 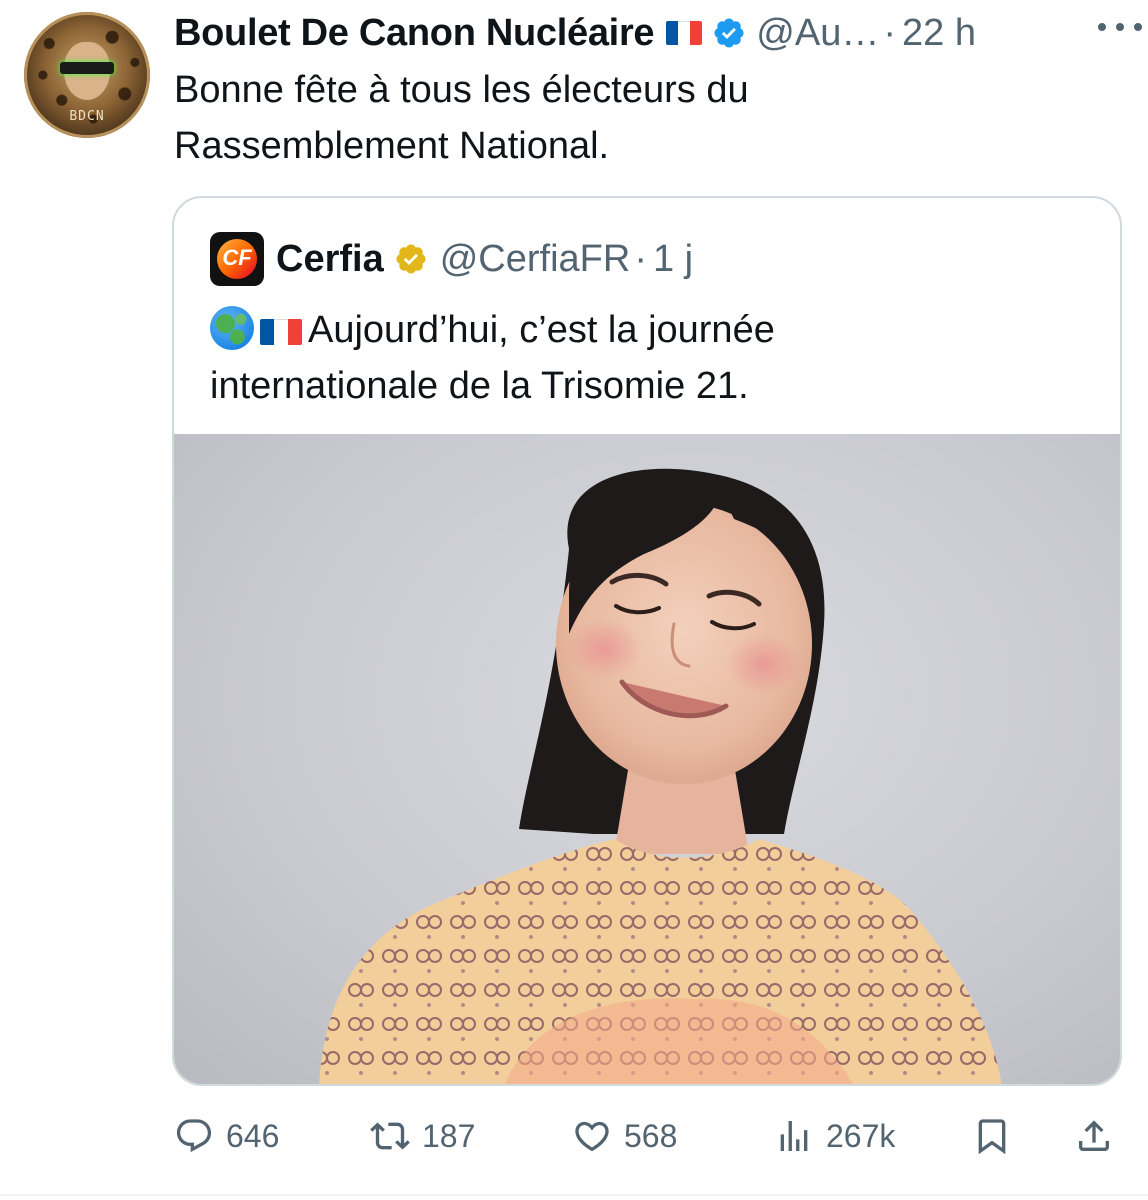 I want to click on heart-icon, so click(x=592, y=1136).